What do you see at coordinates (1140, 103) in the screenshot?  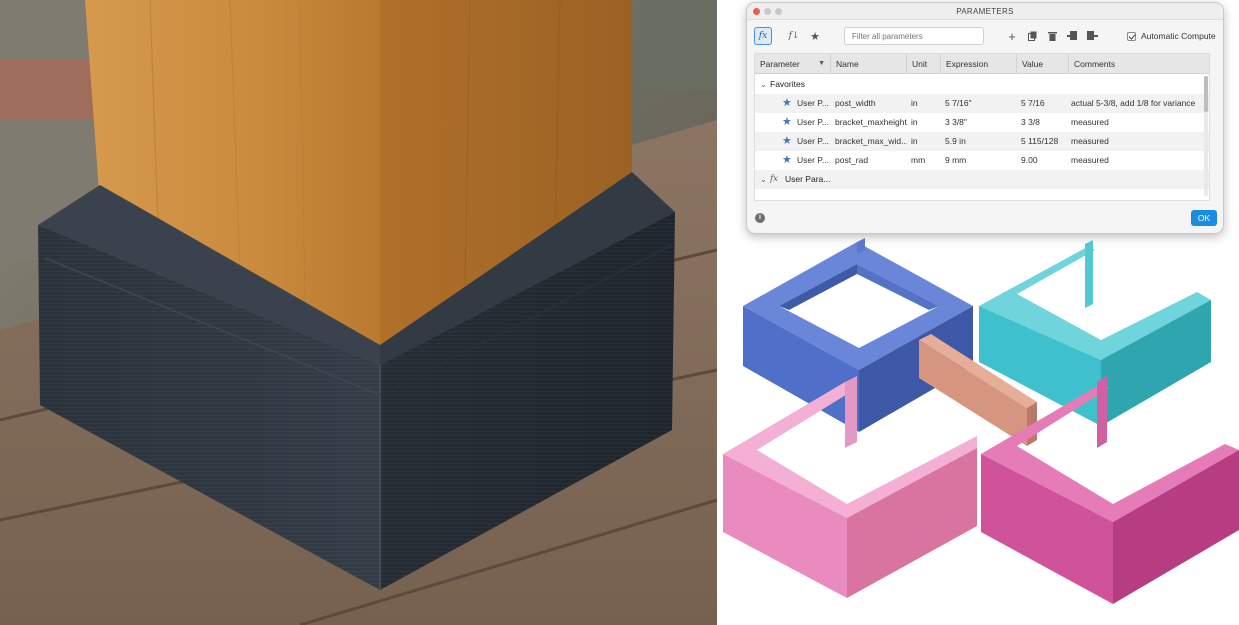 I see `cell-comment: actual 5-3/8, add 1/8 for variance` at bounding box center [1140, 103].